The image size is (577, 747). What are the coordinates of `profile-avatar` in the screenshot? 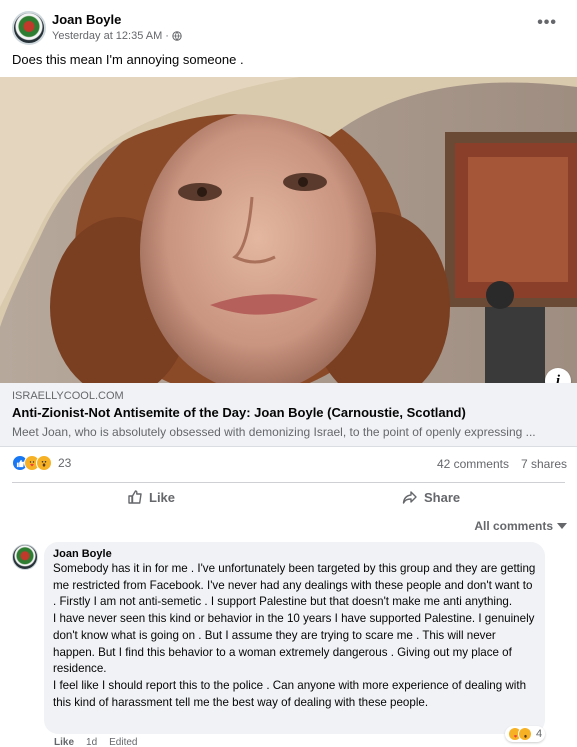 It's located at (29, 28).